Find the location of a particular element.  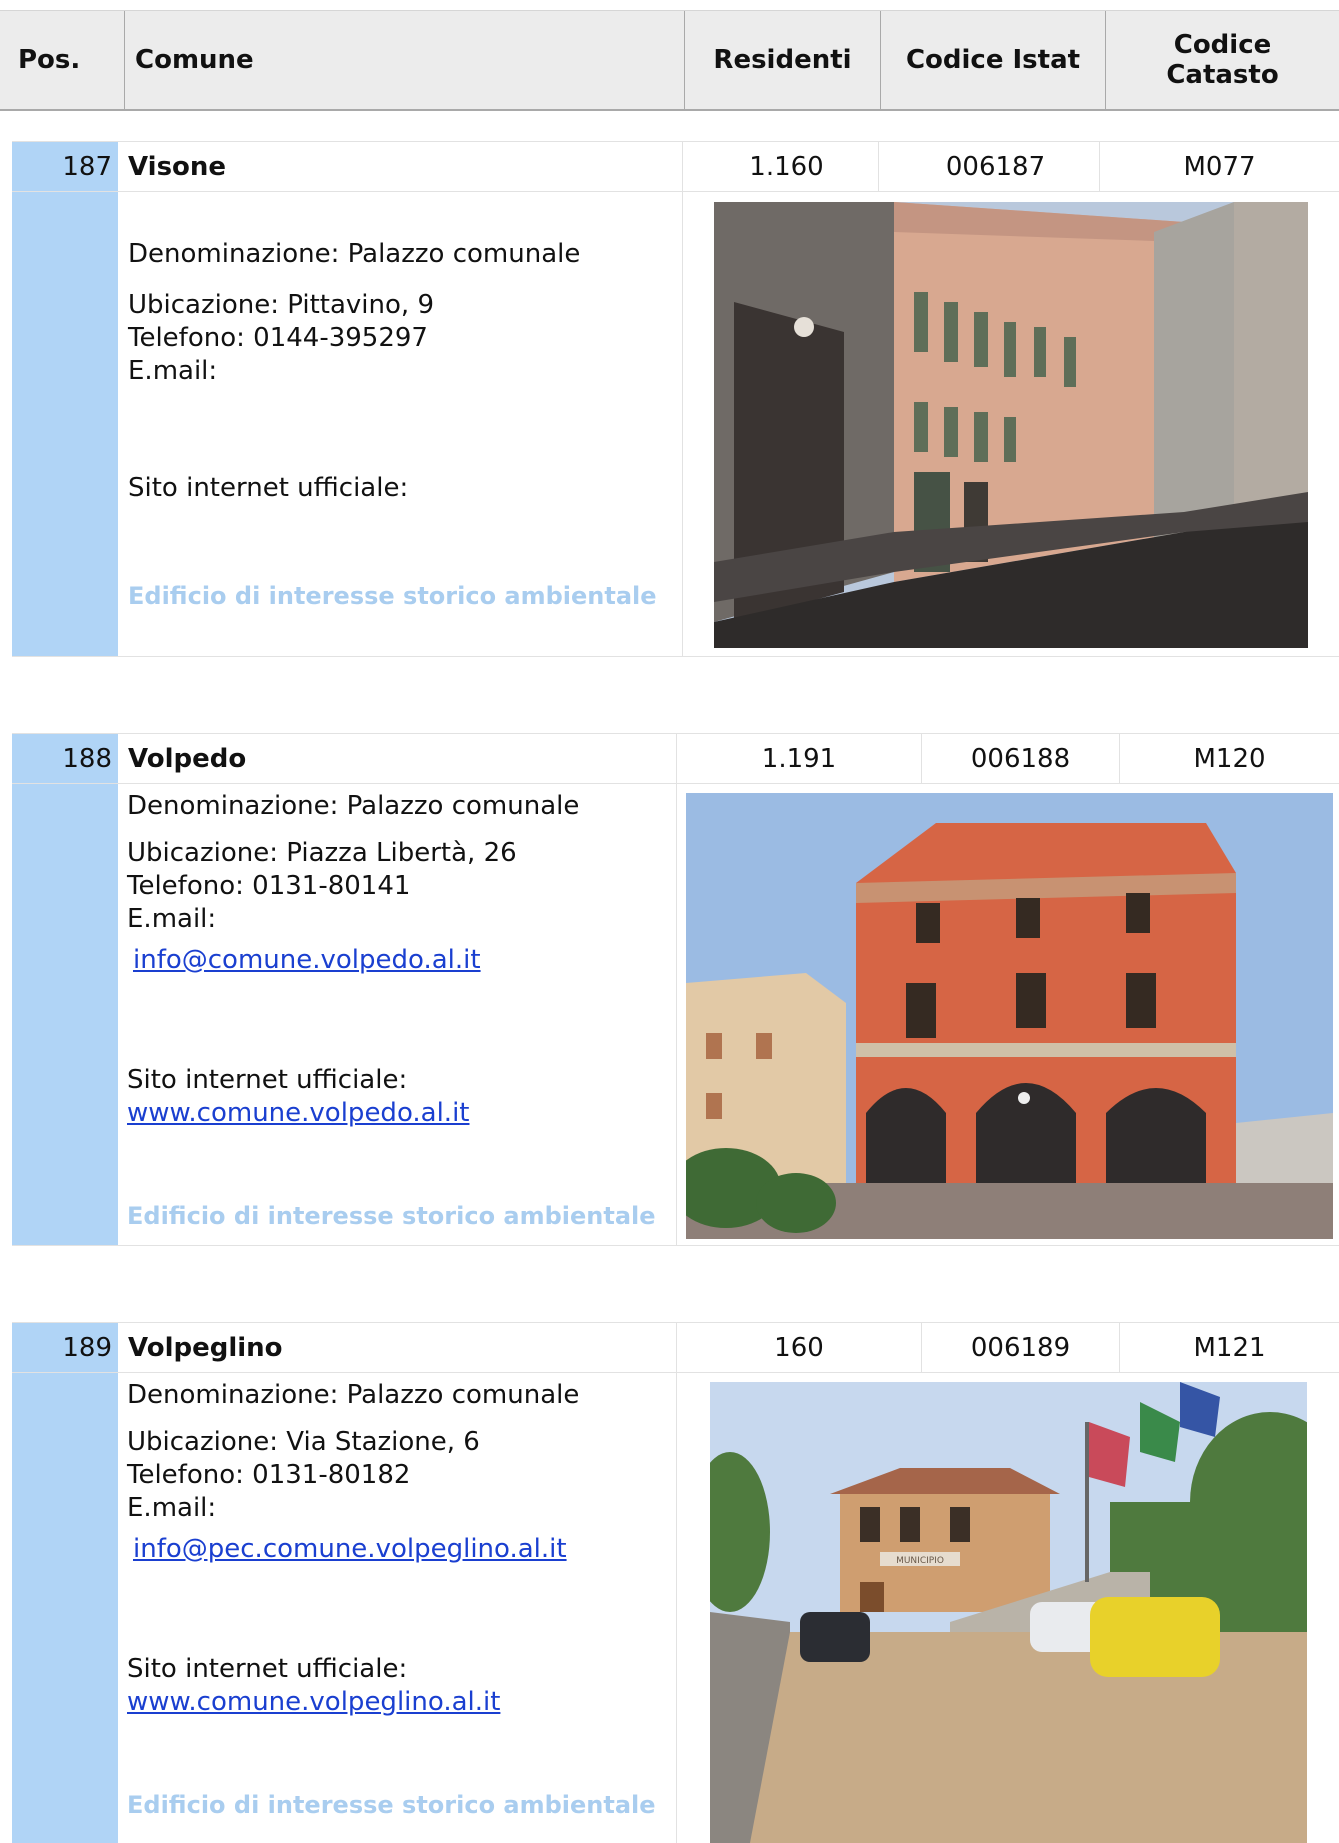

entry-residenti: 1.160 is located at coordinates (786, 166).